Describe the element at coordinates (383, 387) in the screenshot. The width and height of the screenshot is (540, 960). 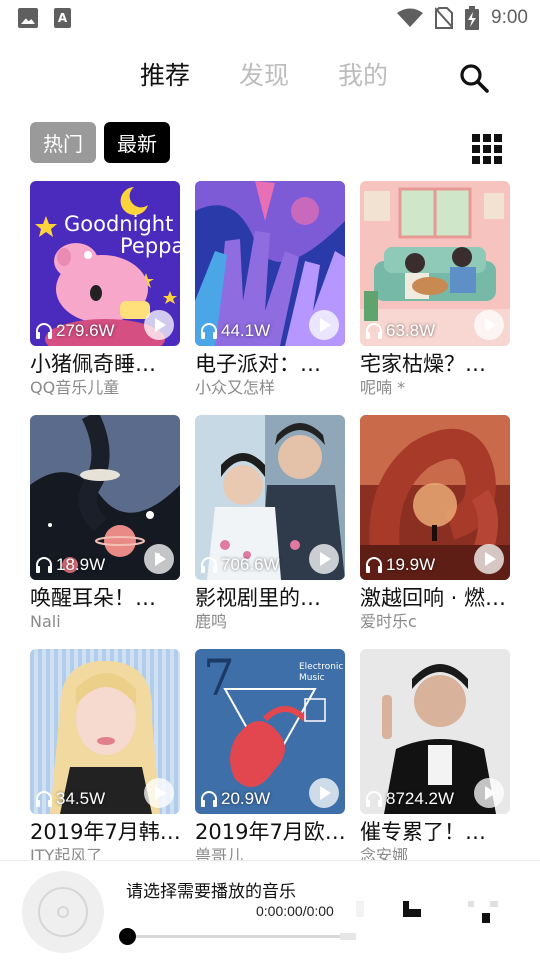
I see `playlist-author: 呢喃 *` at that location.